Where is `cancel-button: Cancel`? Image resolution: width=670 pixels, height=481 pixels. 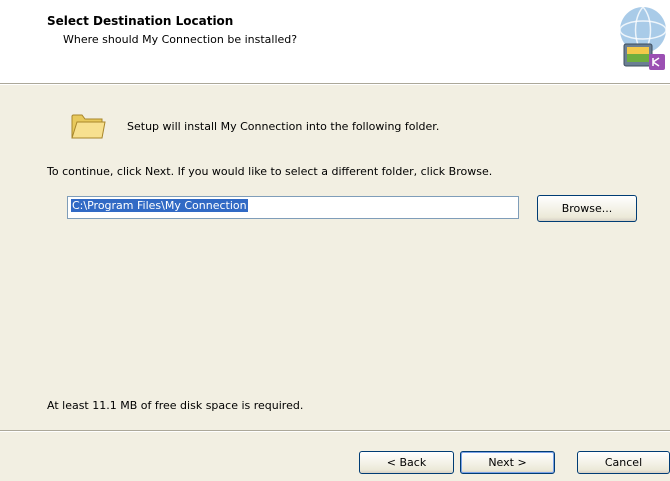 cancel-button: Cancel is located at coordinates (623, 462).